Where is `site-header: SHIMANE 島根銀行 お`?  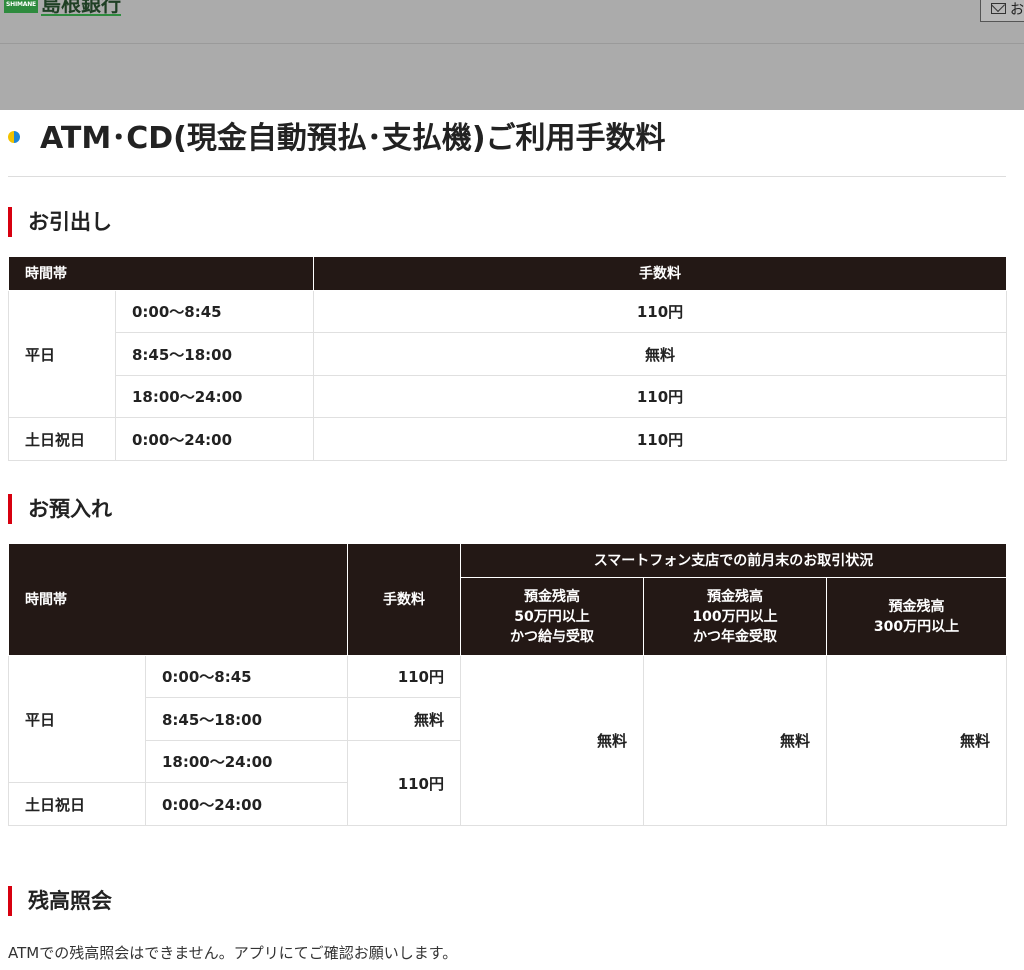
site-header: SHIMANE 島根銀行 お is located at coordinates (512, 55).